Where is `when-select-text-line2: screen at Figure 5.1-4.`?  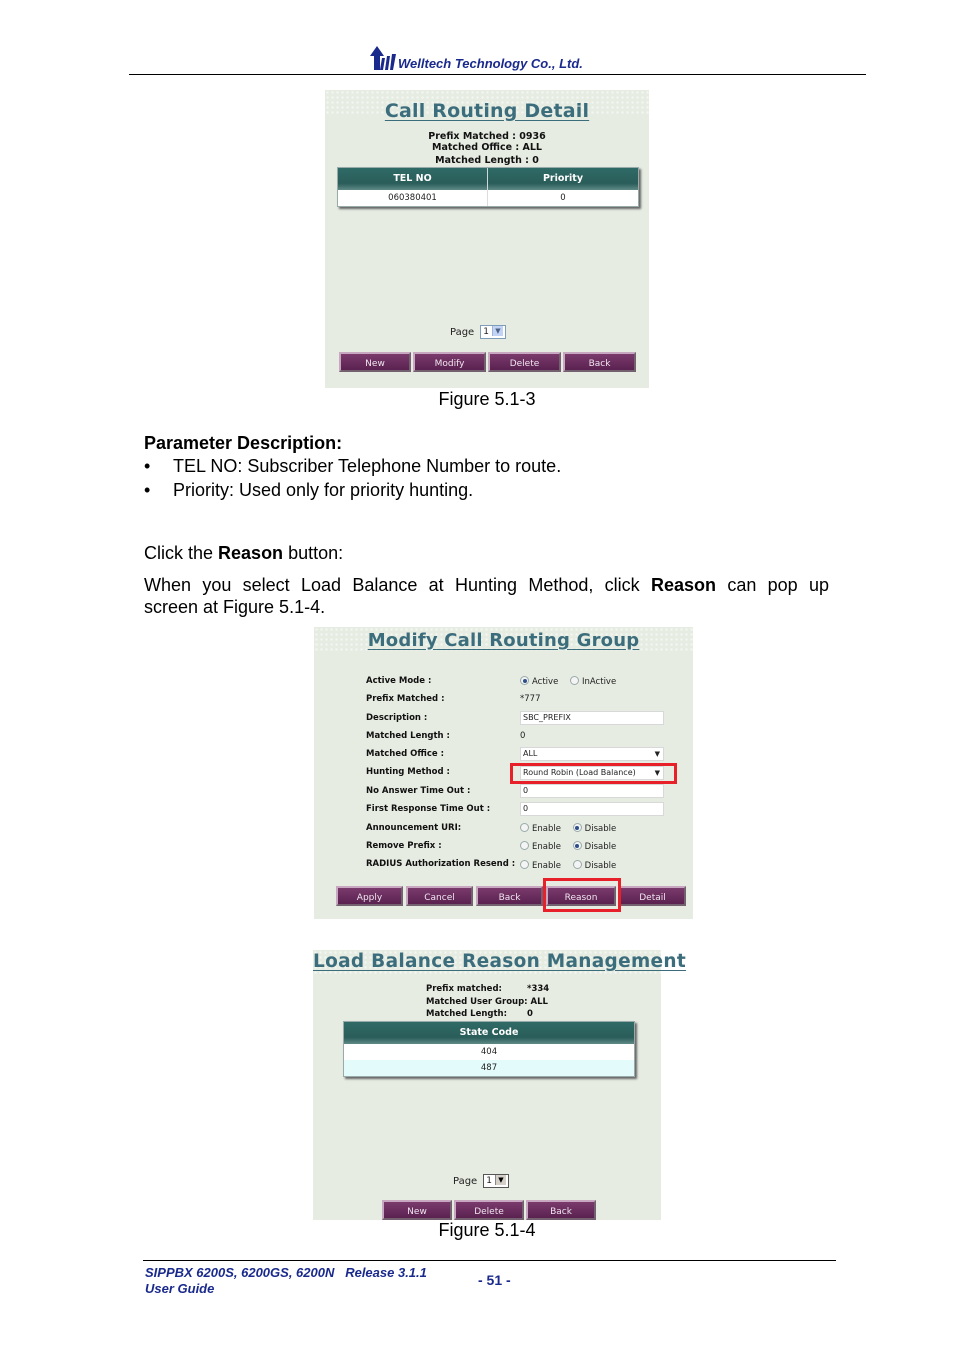
when-select-text-line2: screen at Figure 5.1-4. is located at coordinates (235, 607).